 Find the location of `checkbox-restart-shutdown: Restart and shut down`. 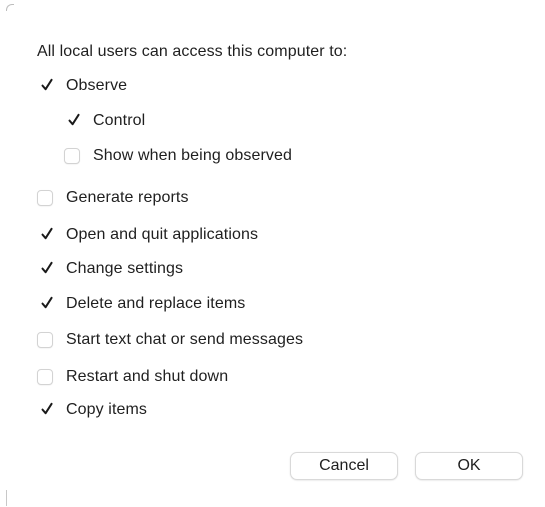

checkbox-restart-shutdown: Restart and shut down is located at coordinates (132, 377).